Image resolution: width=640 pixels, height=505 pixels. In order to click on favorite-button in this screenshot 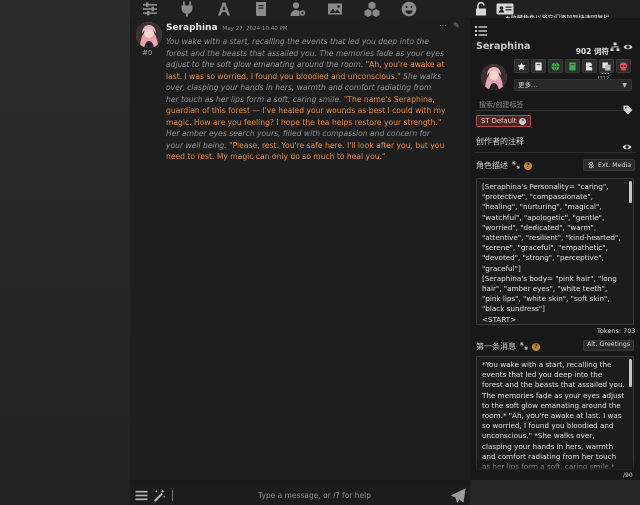, I will do `click(521, 66)`.